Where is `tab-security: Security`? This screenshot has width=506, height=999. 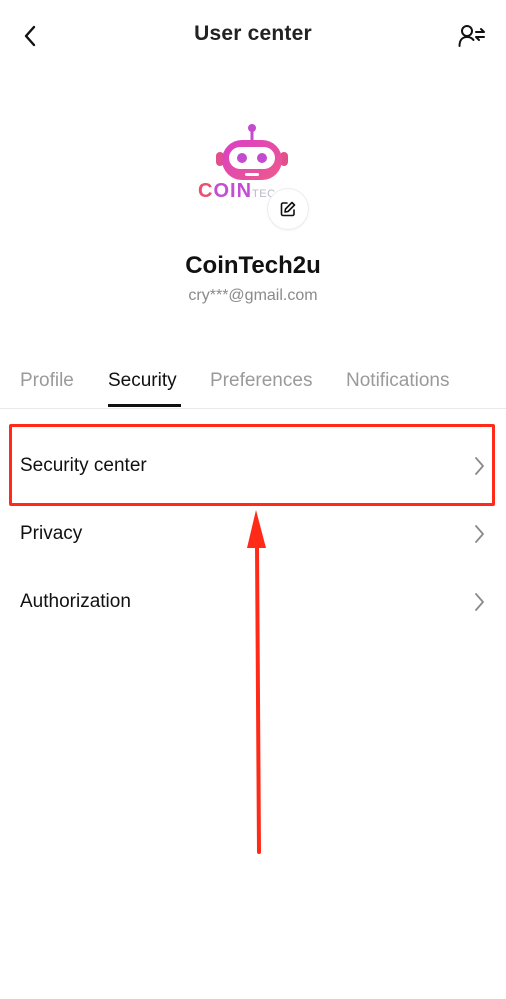 tab-security: Security is located at coordinates (142, 381).